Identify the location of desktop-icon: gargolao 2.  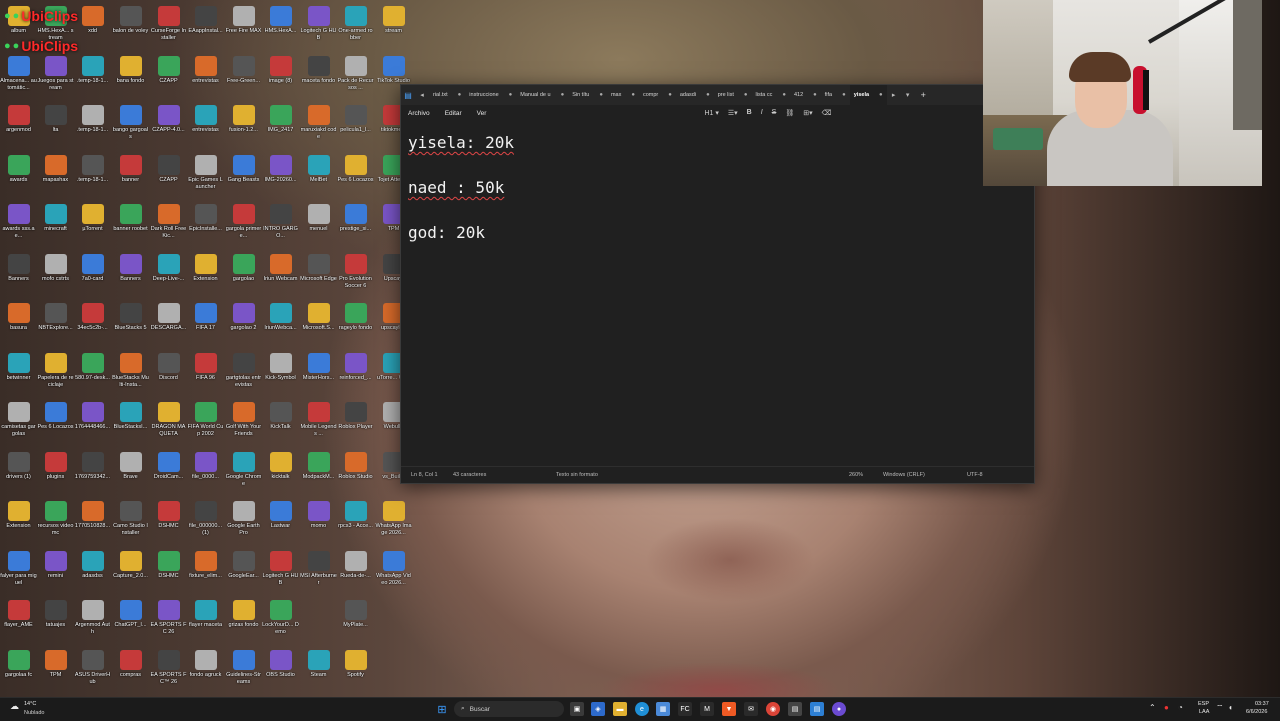
(243, 323).